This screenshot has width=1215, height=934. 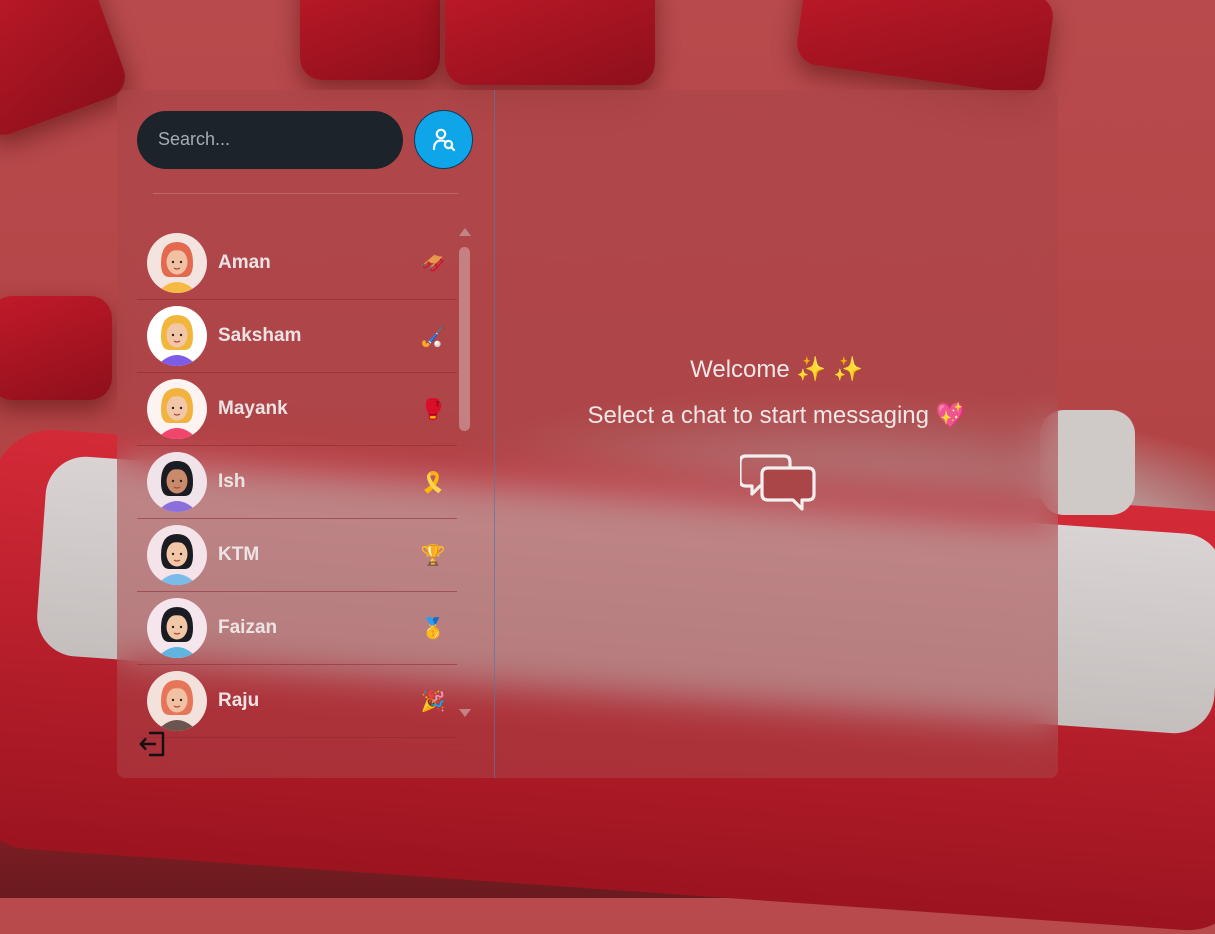 I want to click on bg-bubble-top, so click(x=550, y=42).